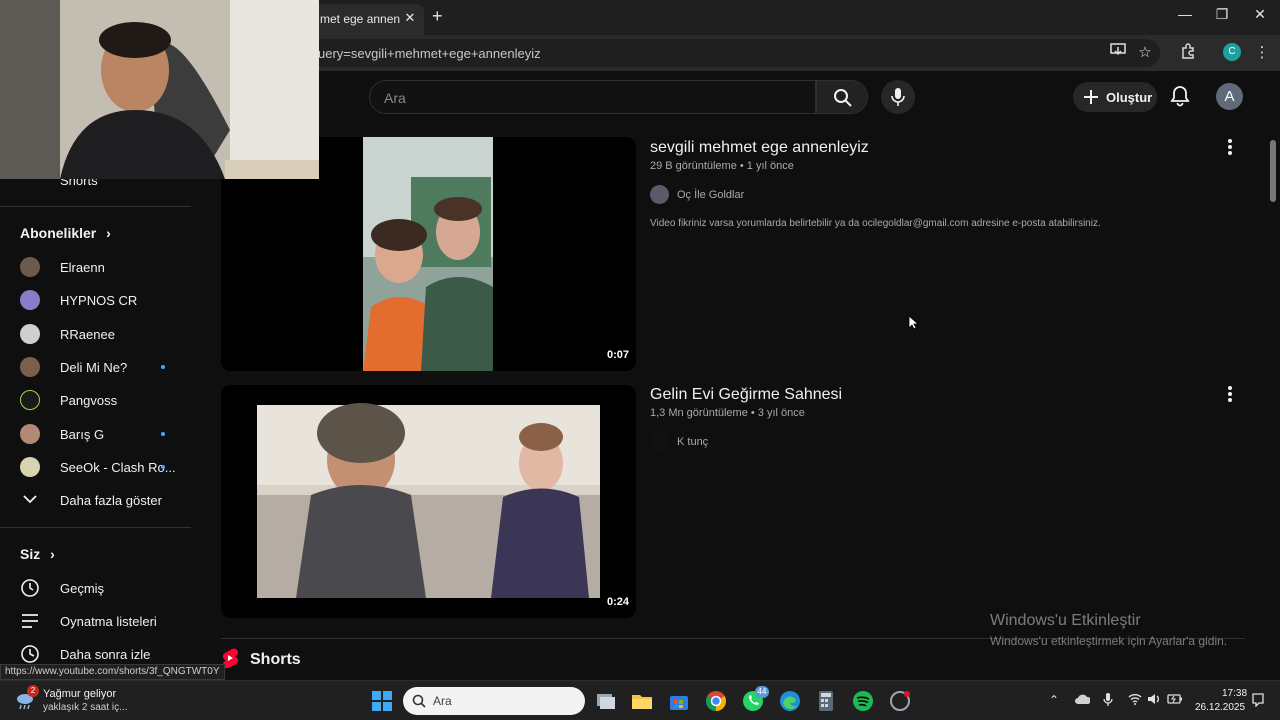 This screenshot has height=720, width=1280. I want to click on wifi-icon, so click(1135, 699).